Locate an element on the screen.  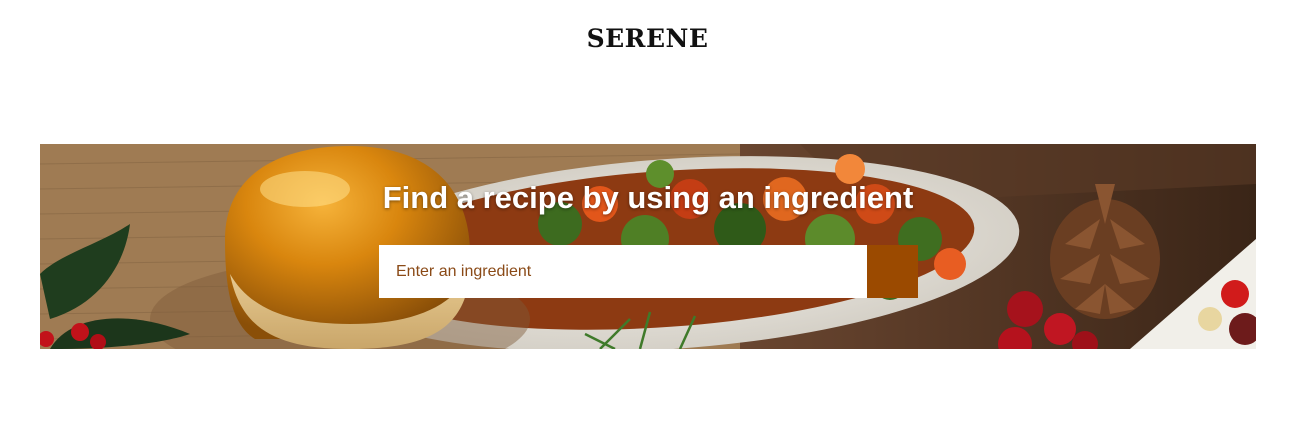
hero-title: Find a recipe by using an ingredient is located at coordinates (648, 197).